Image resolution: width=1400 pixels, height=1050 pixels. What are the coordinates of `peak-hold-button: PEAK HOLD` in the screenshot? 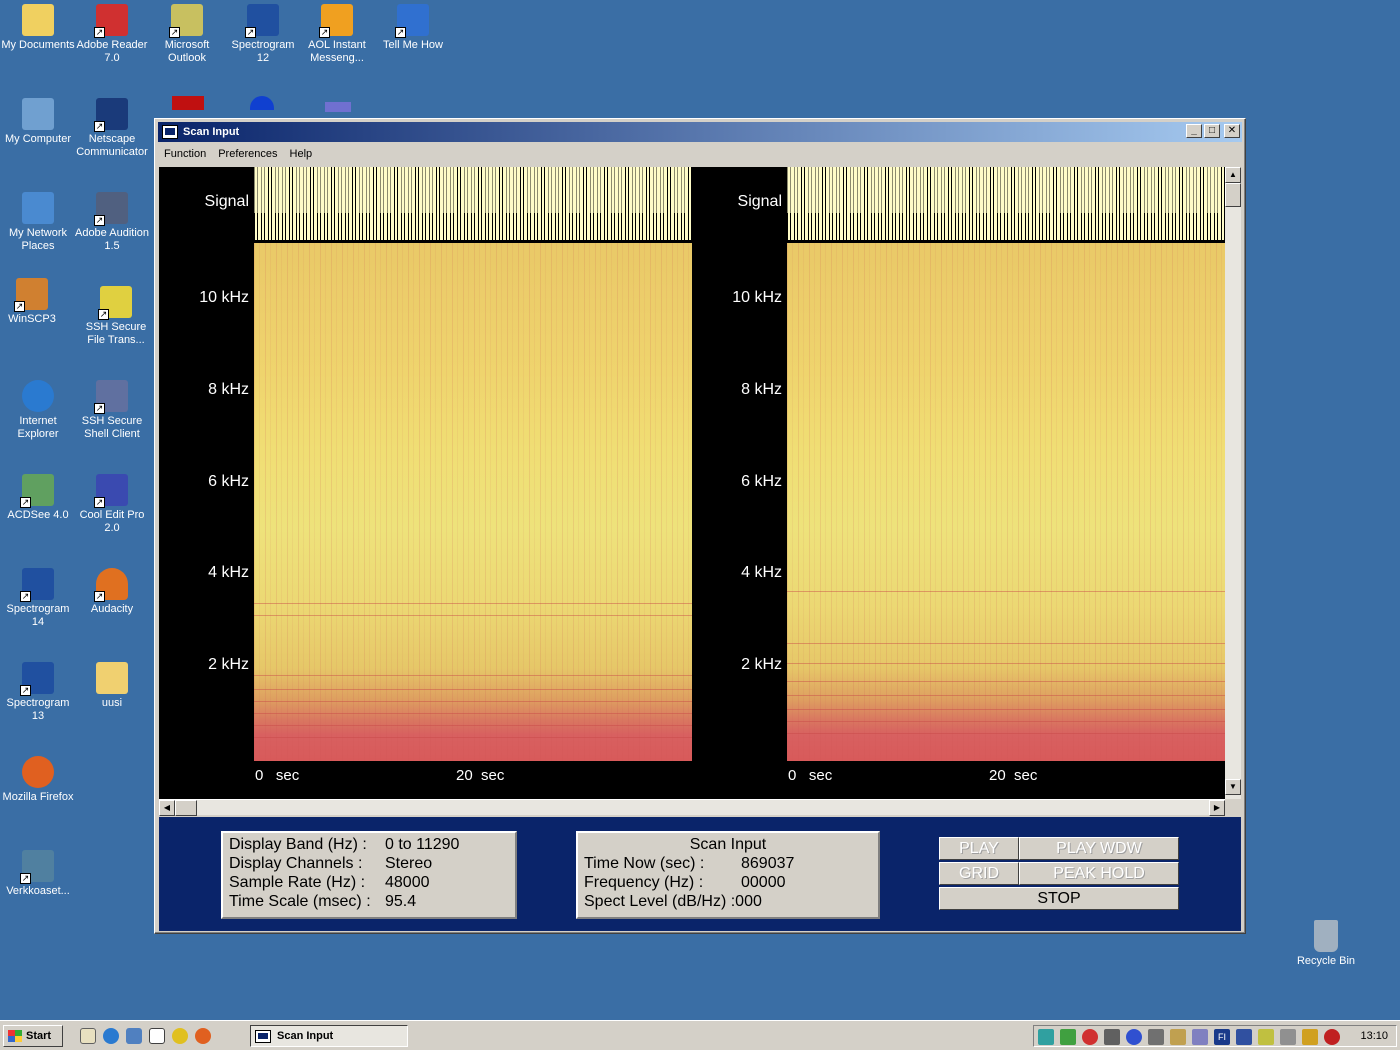 It's located at (1099, 873).